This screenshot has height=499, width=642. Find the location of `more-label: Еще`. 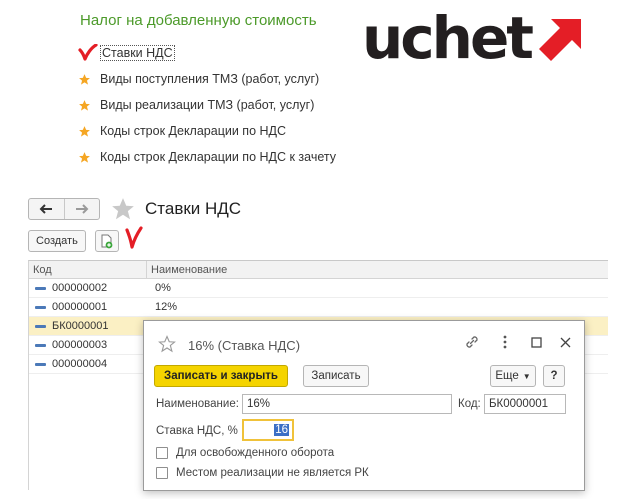

more-label: Еще is located at coordinates (507, 376).